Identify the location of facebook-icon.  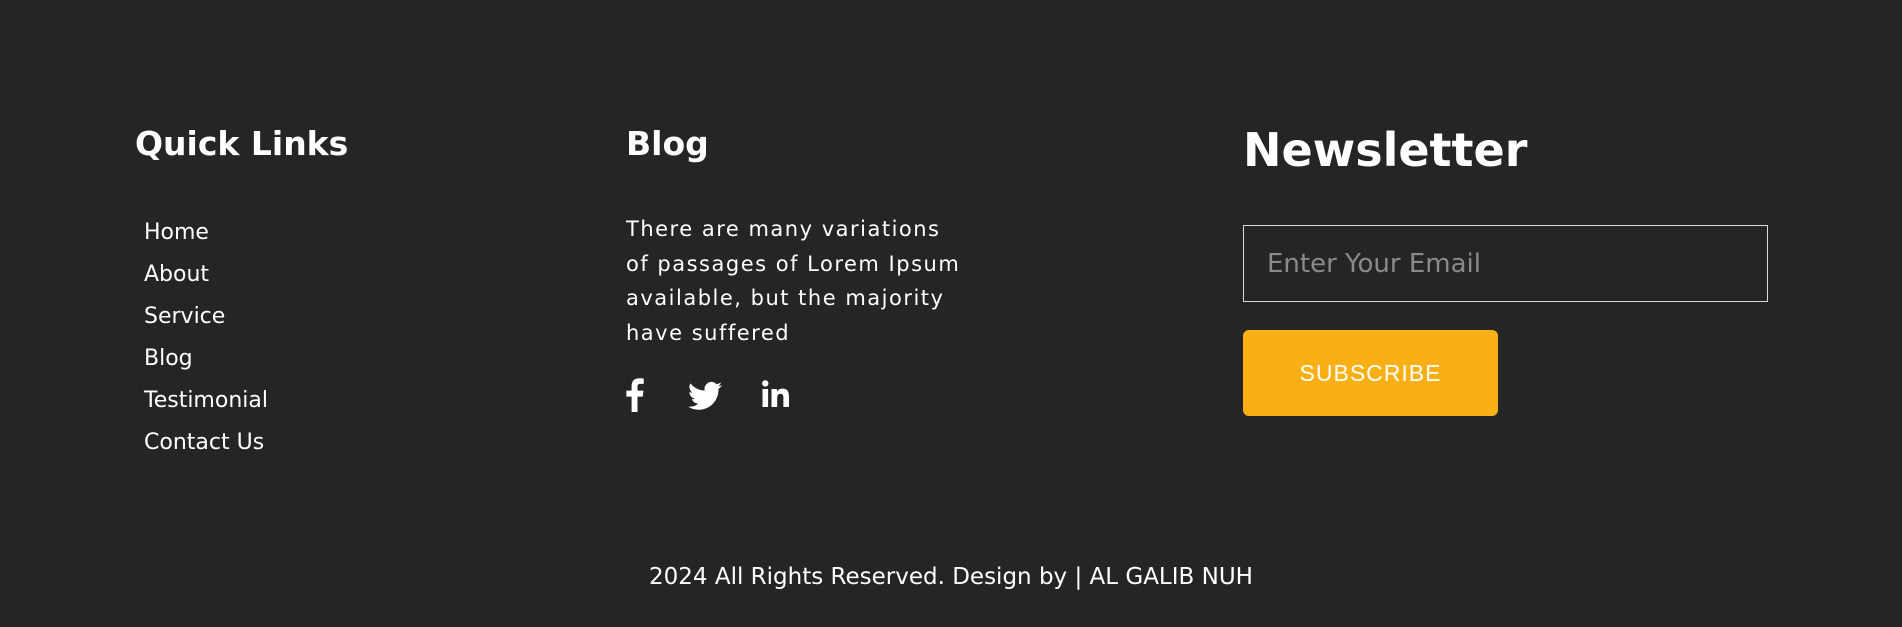
(635, 395).